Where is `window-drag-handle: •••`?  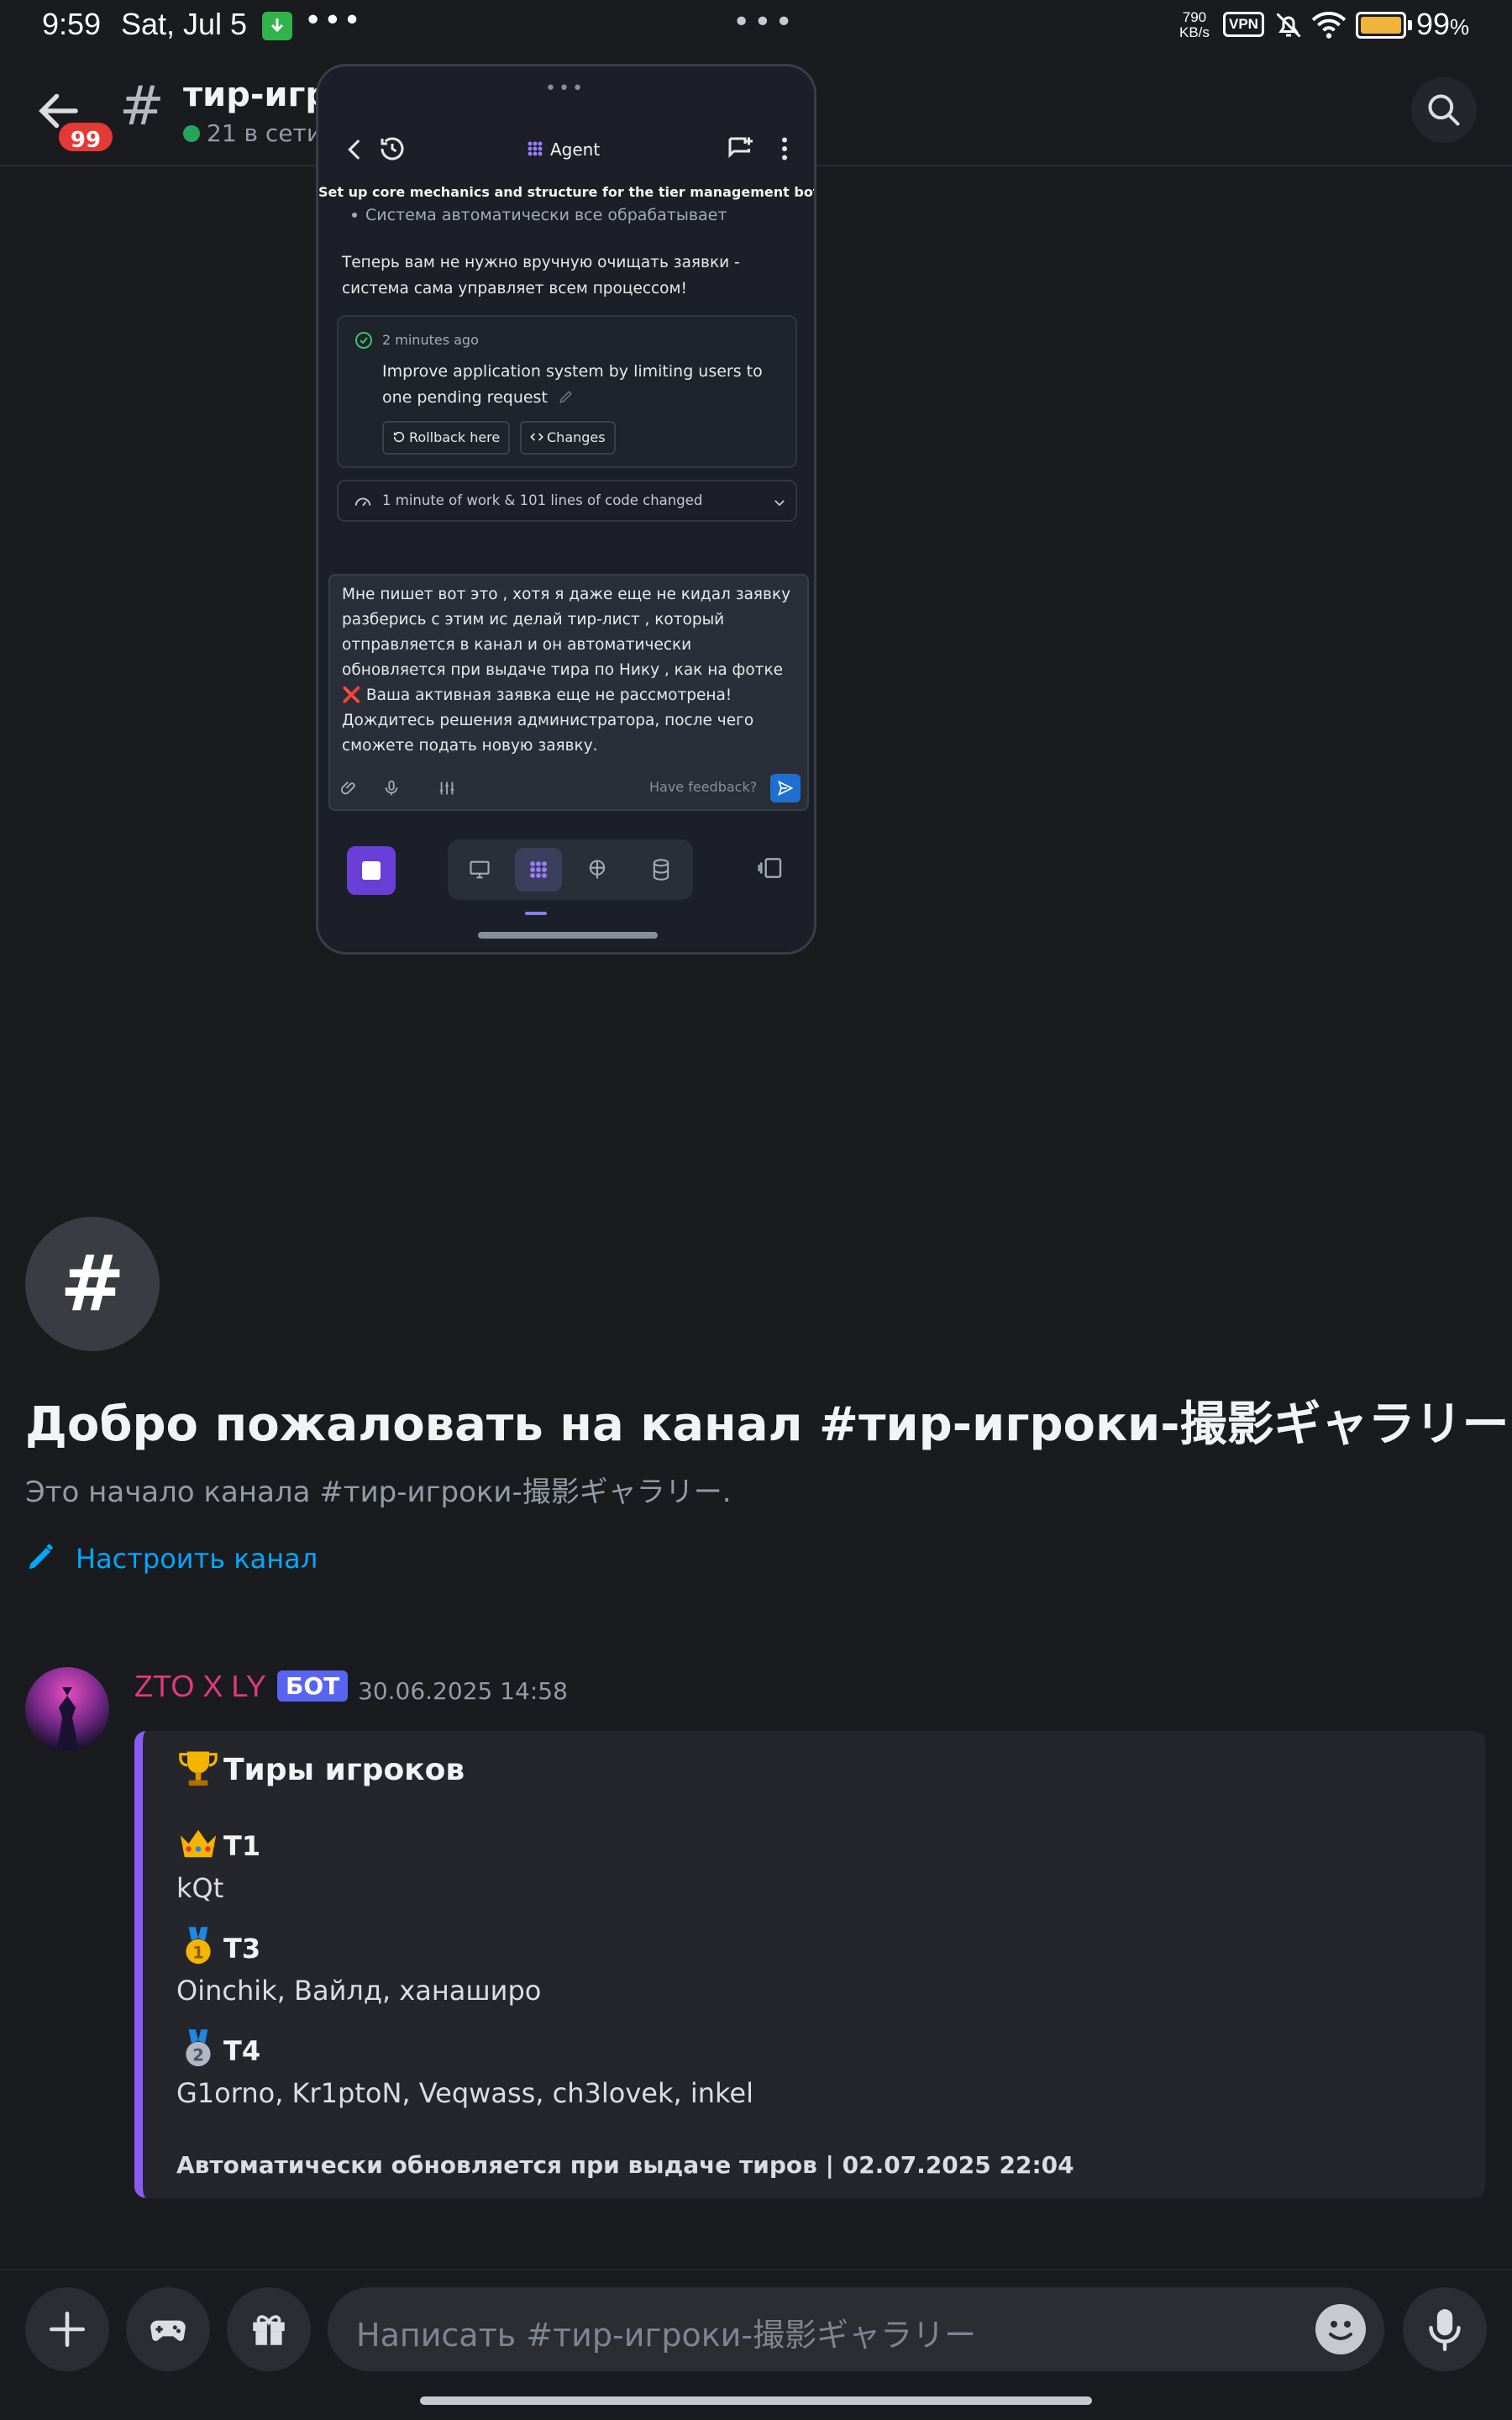 window-drag-handle: ••• is located at coordinates (565, 88).